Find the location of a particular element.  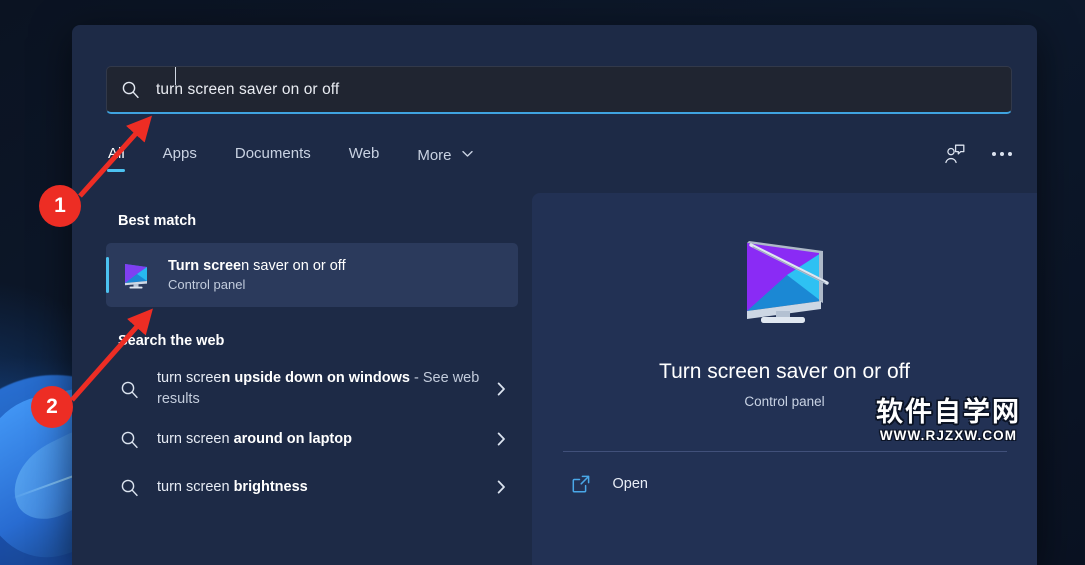

web-result-row: turn screen around on laptop is located at coordinates (312, 439).